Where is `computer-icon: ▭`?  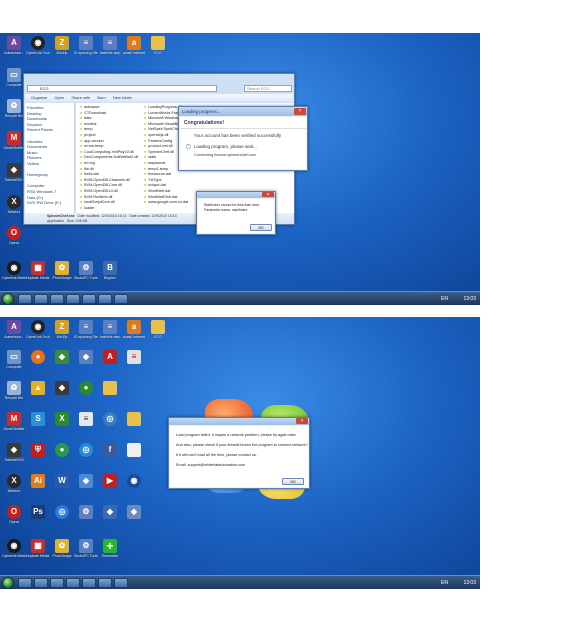
computer-icon: ▭ is located at coordinates (14, 75).